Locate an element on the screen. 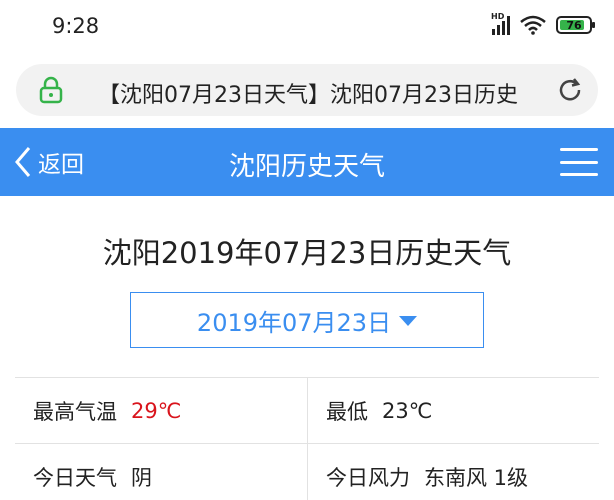 Image resolution: width=614 pixels, height=500 pixels. high-temp-label: 最高气温 is located at coordinates (75, 411).